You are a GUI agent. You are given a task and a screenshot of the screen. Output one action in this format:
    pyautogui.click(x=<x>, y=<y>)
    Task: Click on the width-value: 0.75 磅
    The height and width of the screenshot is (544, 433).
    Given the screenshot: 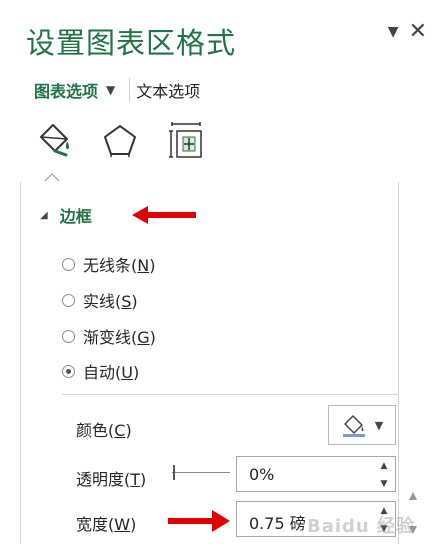 What is the action you would take?
    pyautogui.click(x=277, y=523)
    